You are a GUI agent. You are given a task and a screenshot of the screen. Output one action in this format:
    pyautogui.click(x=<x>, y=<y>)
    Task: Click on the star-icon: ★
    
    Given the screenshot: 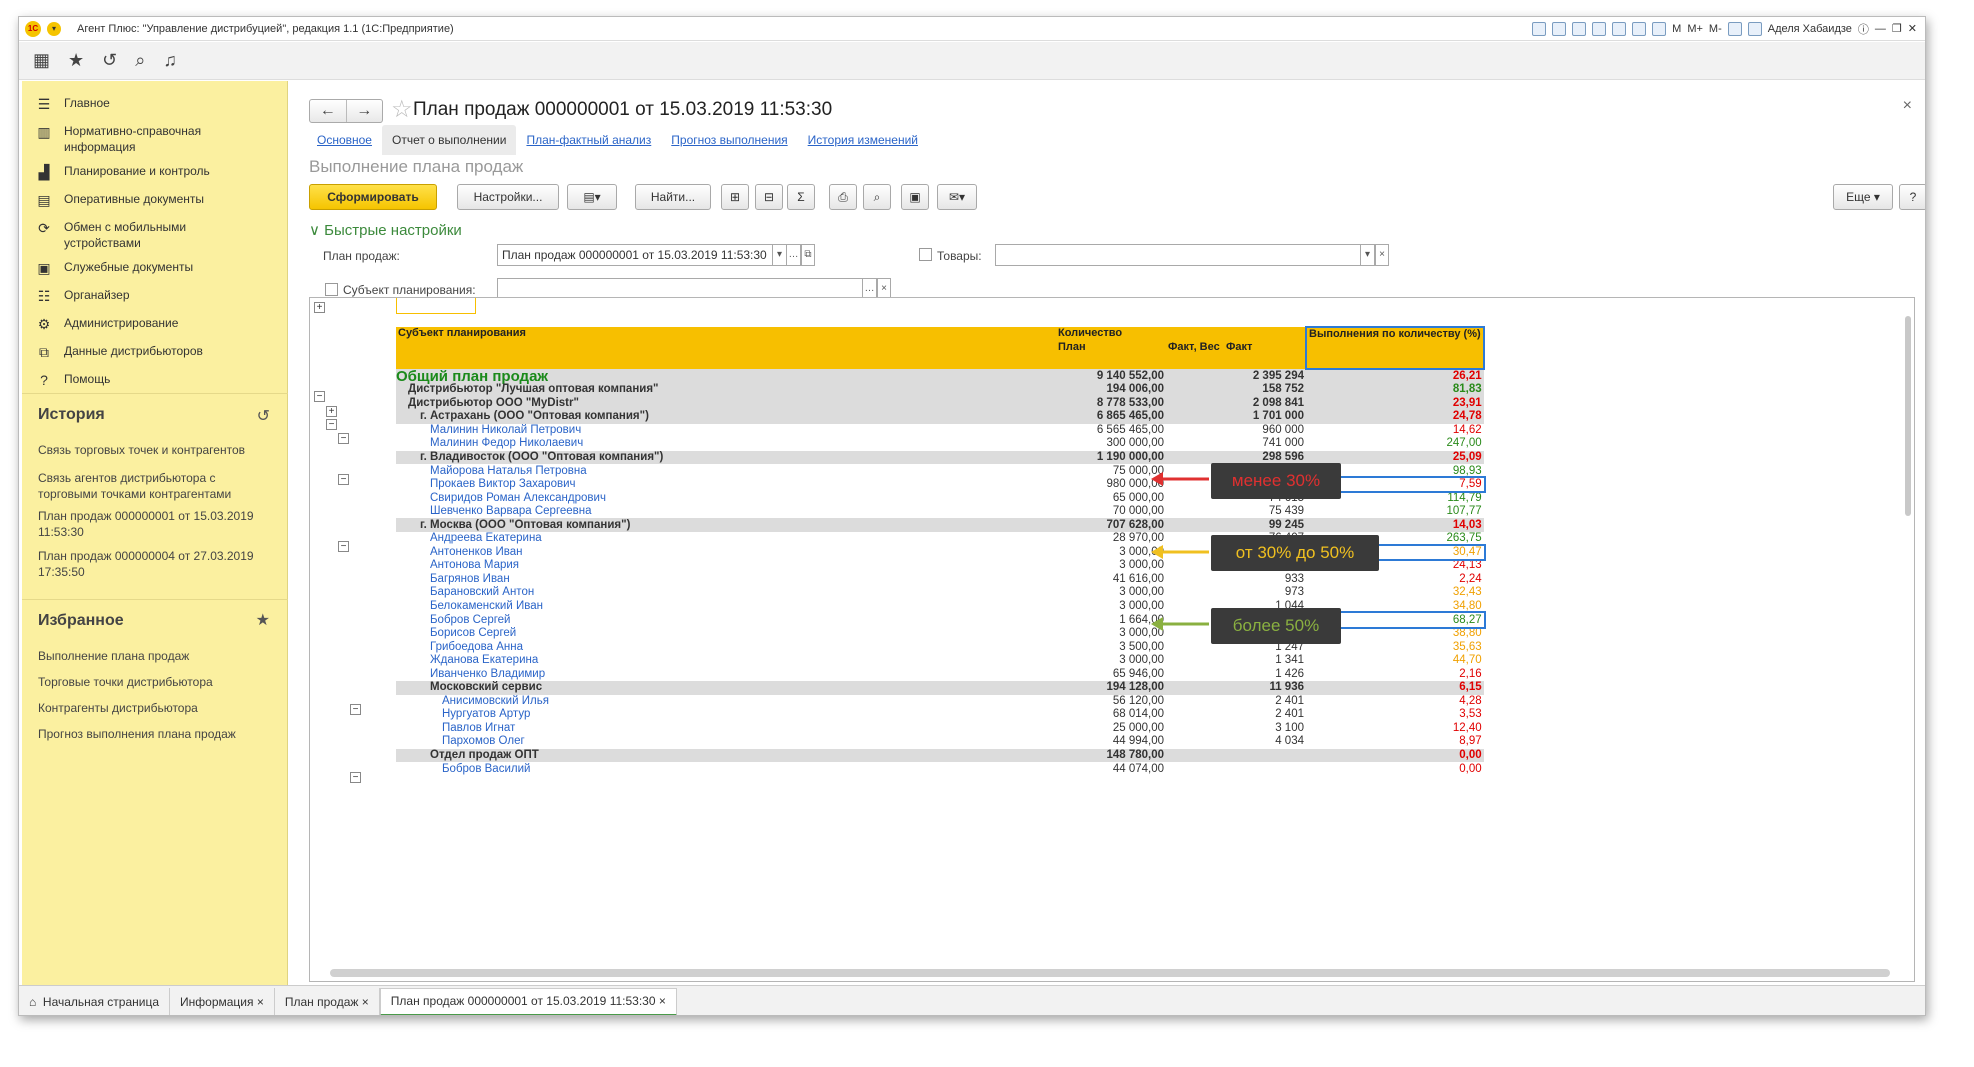 What is the action you would take?
    pyautogui.click(x=263, y=620)
    